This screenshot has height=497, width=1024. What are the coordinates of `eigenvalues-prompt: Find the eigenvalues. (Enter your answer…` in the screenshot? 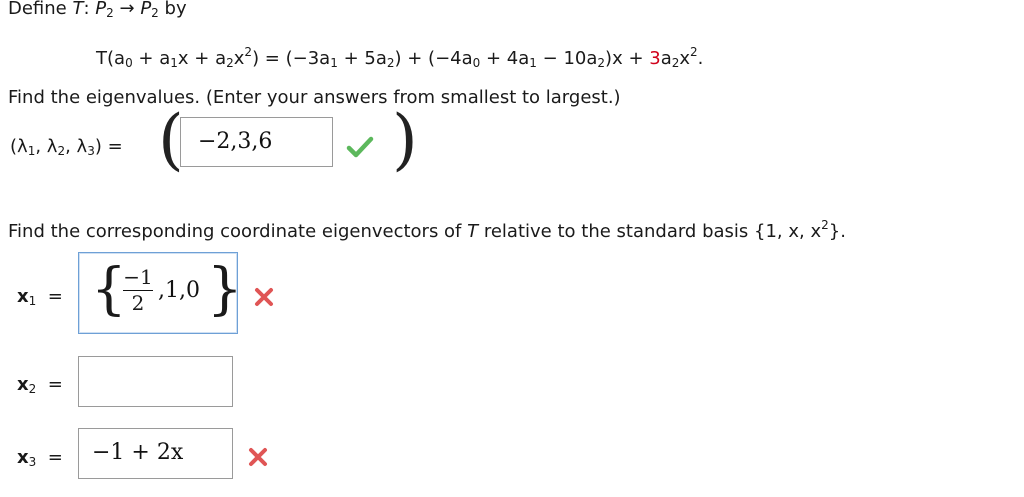 It's located at (314, 97).